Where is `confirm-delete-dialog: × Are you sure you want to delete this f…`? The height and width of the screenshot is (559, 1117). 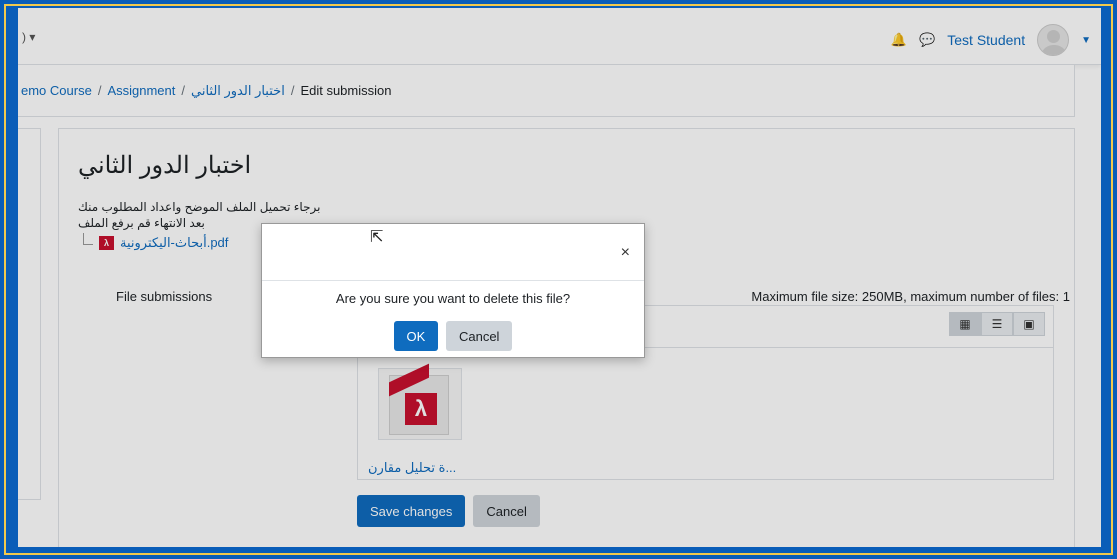
confirm-delete-dialog: × Are you sure you want to delete this f… is located at coordinates (453, 290).